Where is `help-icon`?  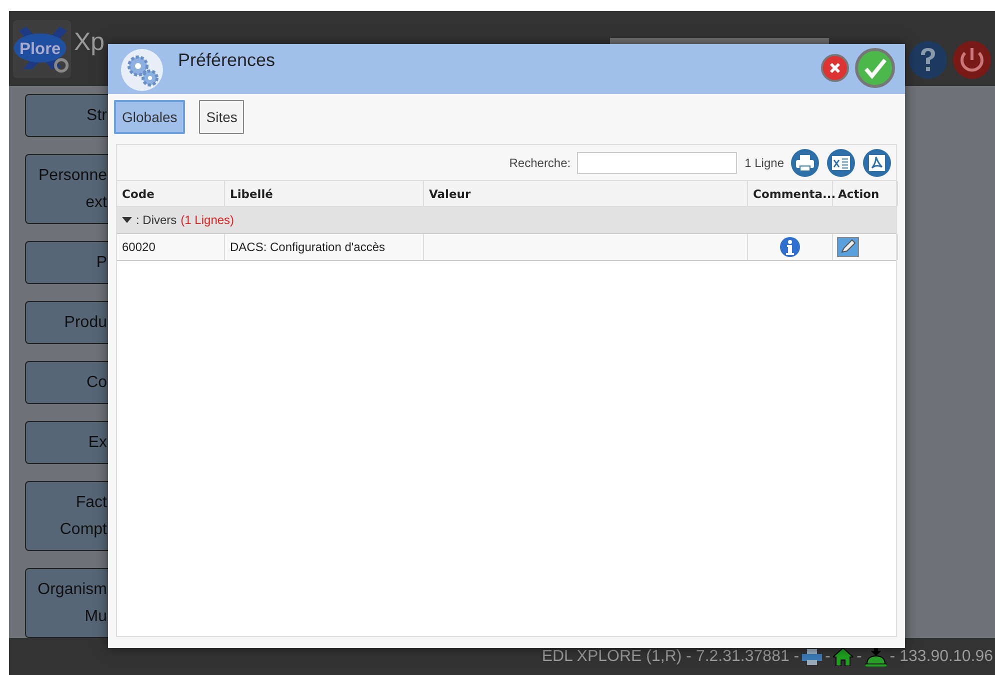 help-icon is located at coordinates (928, 60).